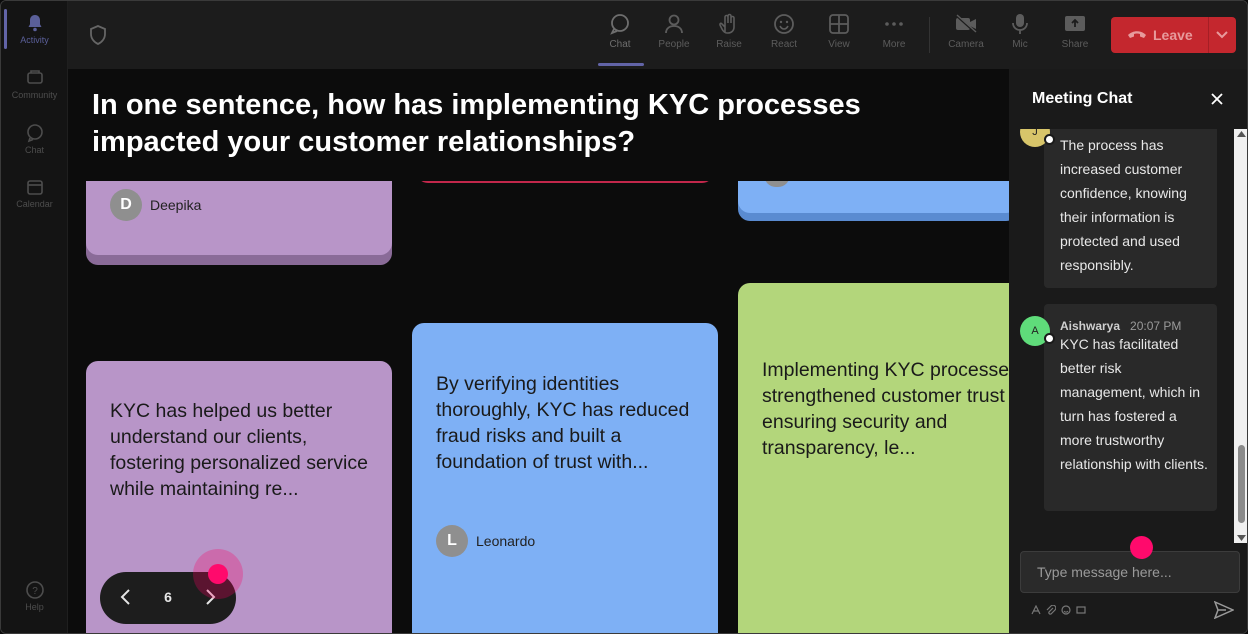  I want to click on camera-off-icon, so click(966, 24).